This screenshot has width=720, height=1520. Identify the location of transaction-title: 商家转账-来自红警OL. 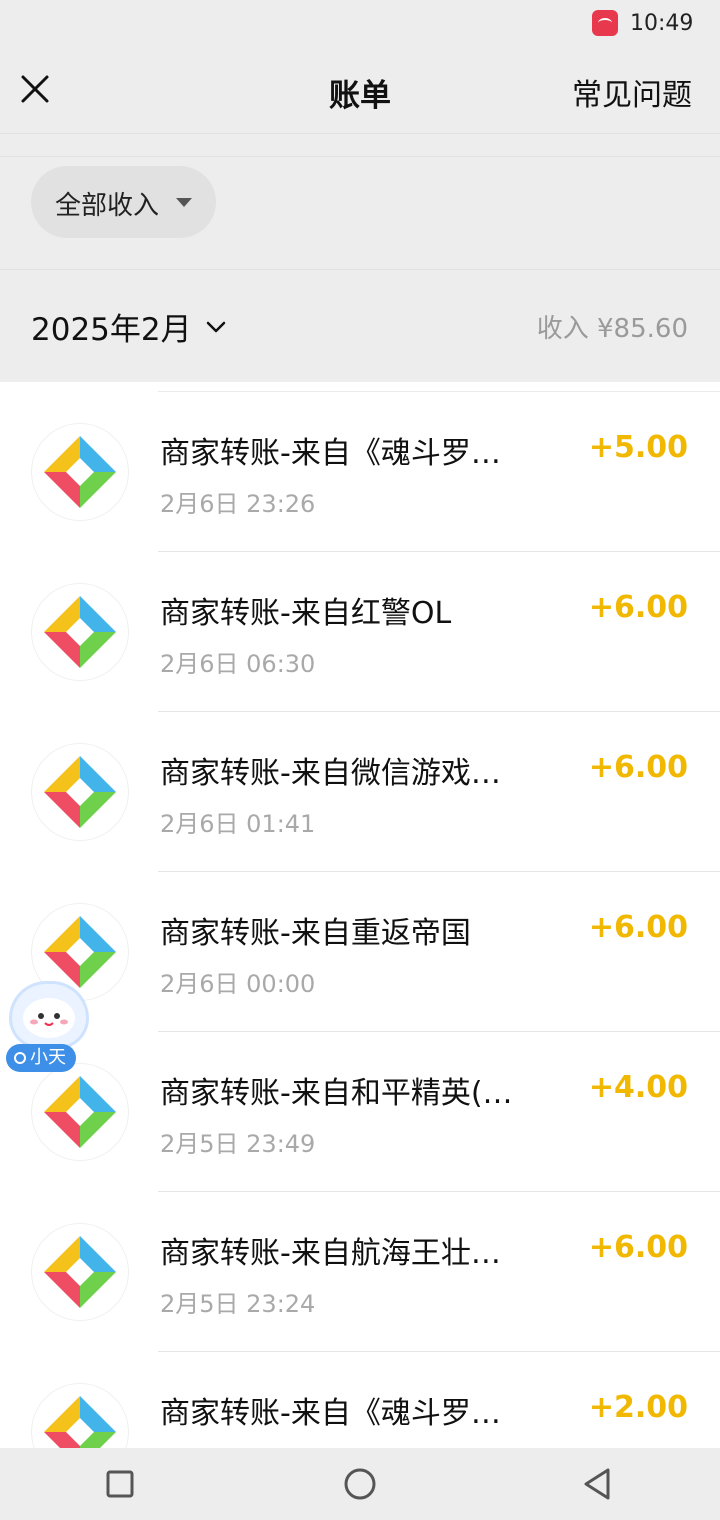
(306, 613).